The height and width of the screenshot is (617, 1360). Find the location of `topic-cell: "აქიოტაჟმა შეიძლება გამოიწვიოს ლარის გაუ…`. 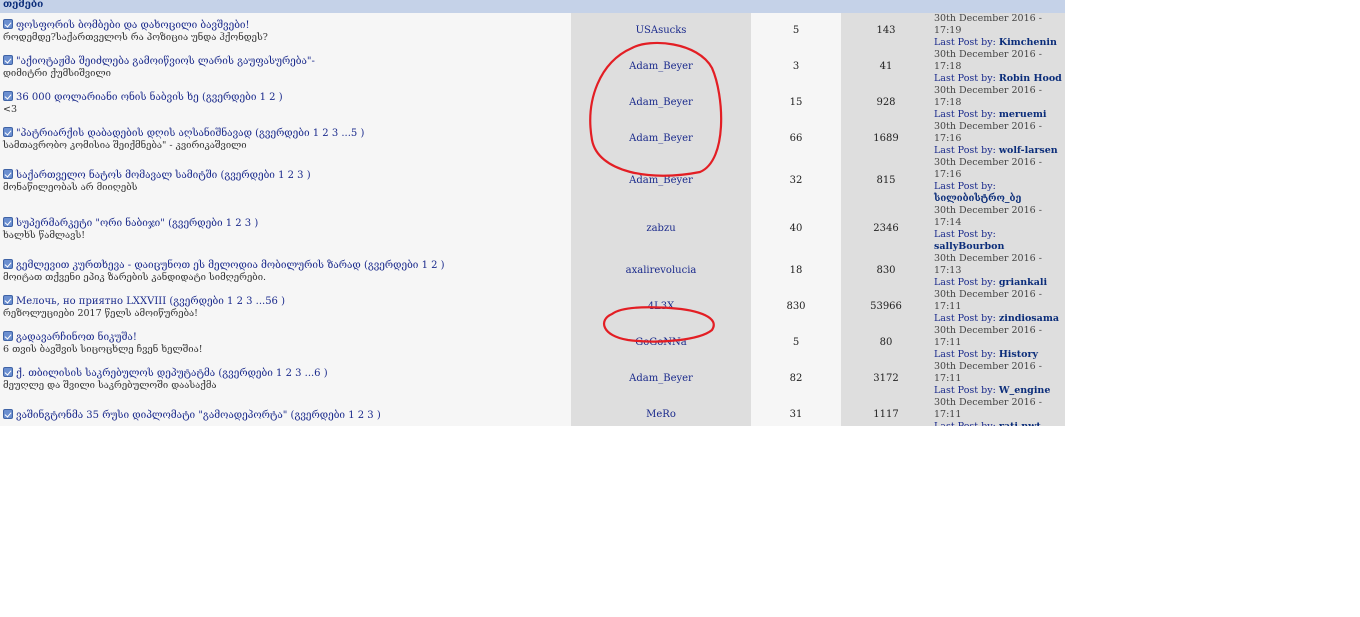

topic-cell: "აქიოტაჟმა შეიძლება გამოიწვიოს ლარის გაუ… is located at coordinates (285, 67).